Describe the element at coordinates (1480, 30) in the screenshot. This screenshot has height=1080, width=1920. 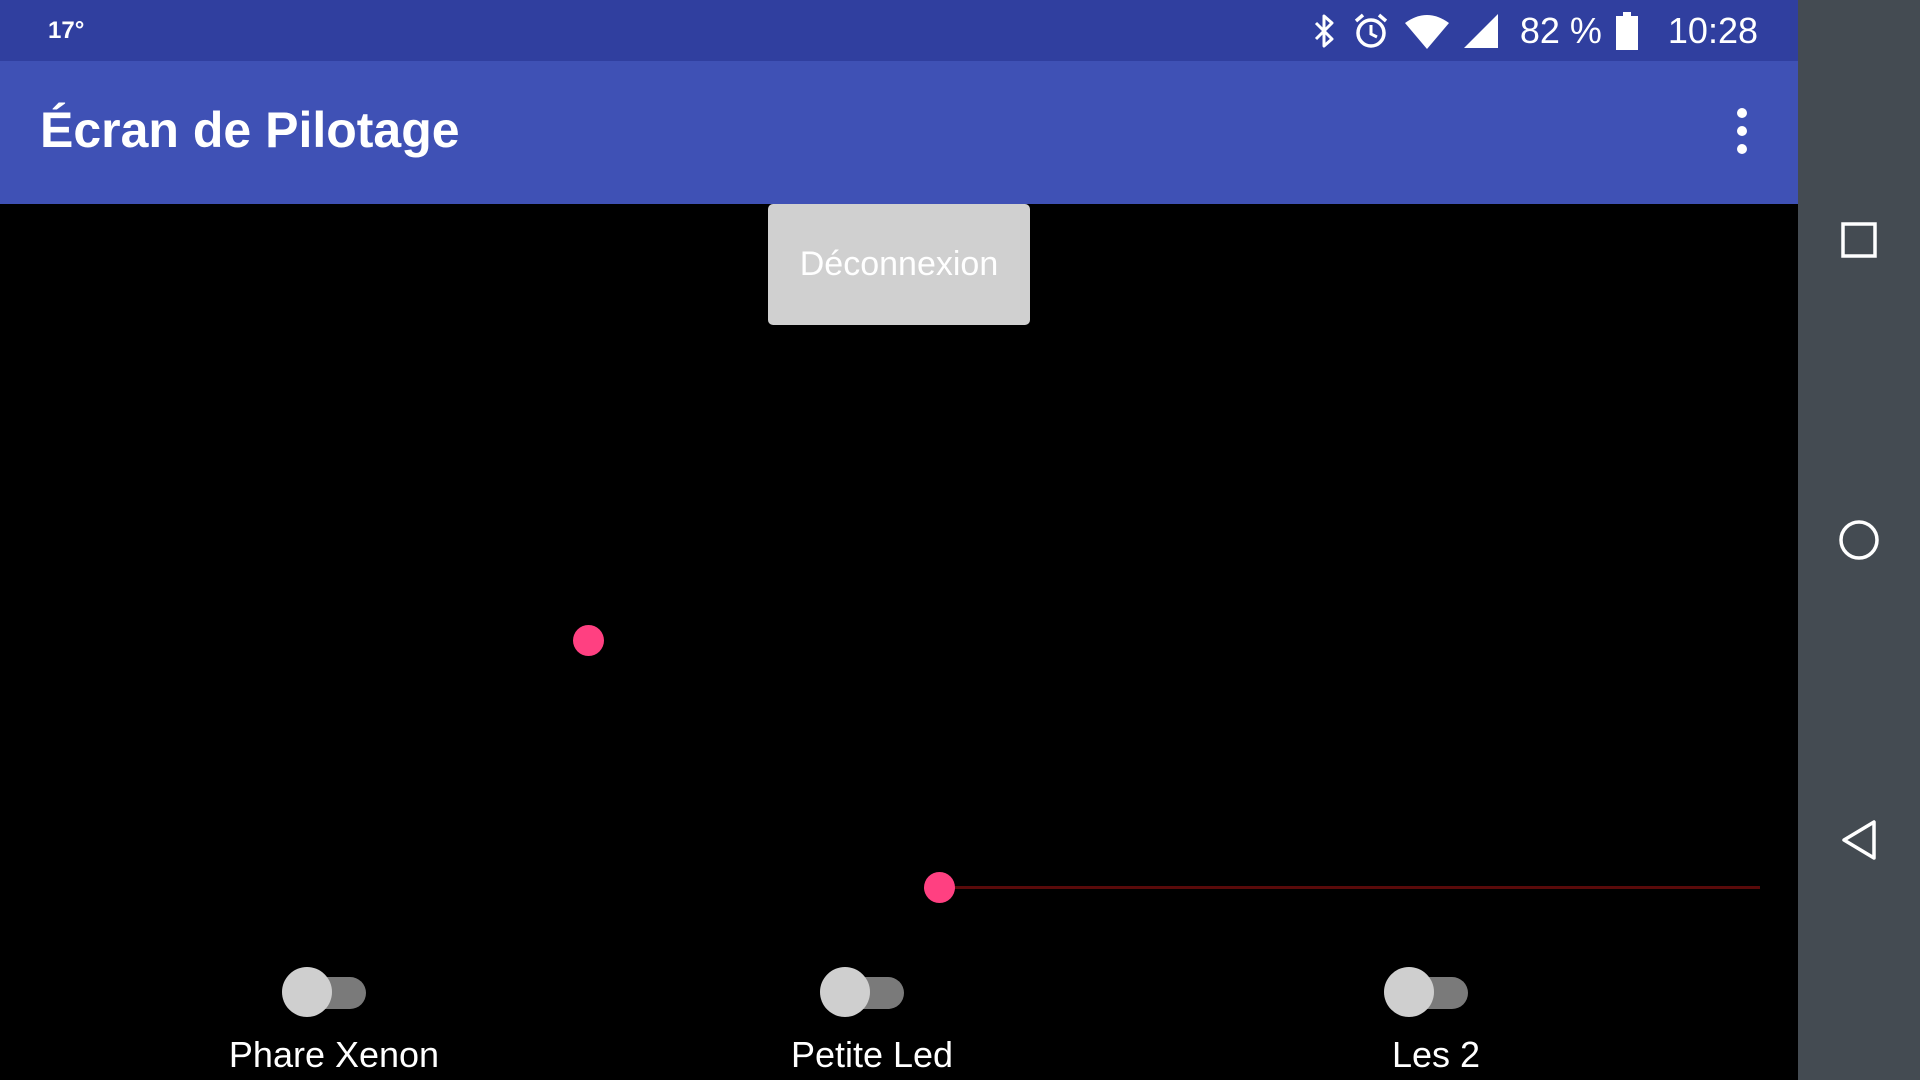
I see `cell-signal-icon` at that location.